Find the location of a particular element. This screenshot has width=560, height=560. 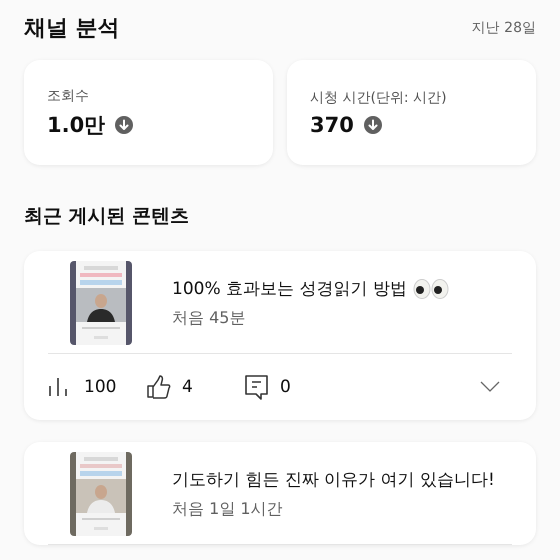

stat-count: 0 is located at coordinates (285, 387).